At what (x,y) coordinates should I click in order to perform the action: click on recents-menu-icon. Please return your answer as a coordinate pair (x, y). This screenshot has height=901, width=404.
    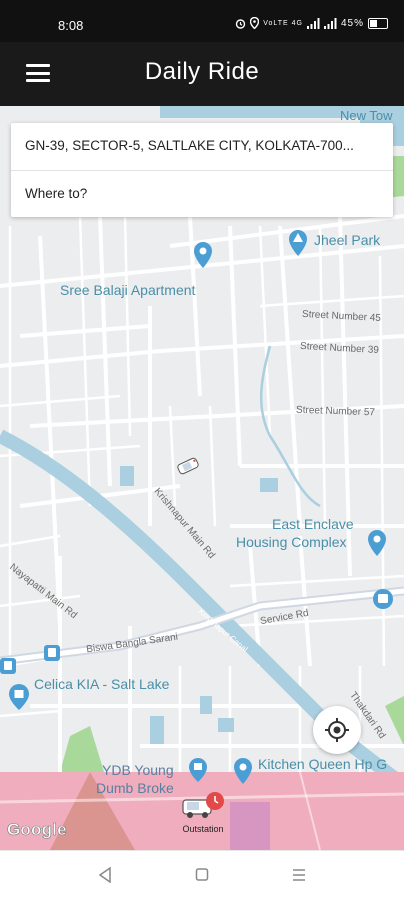
    Looking at the image, I should click on (299, 875).